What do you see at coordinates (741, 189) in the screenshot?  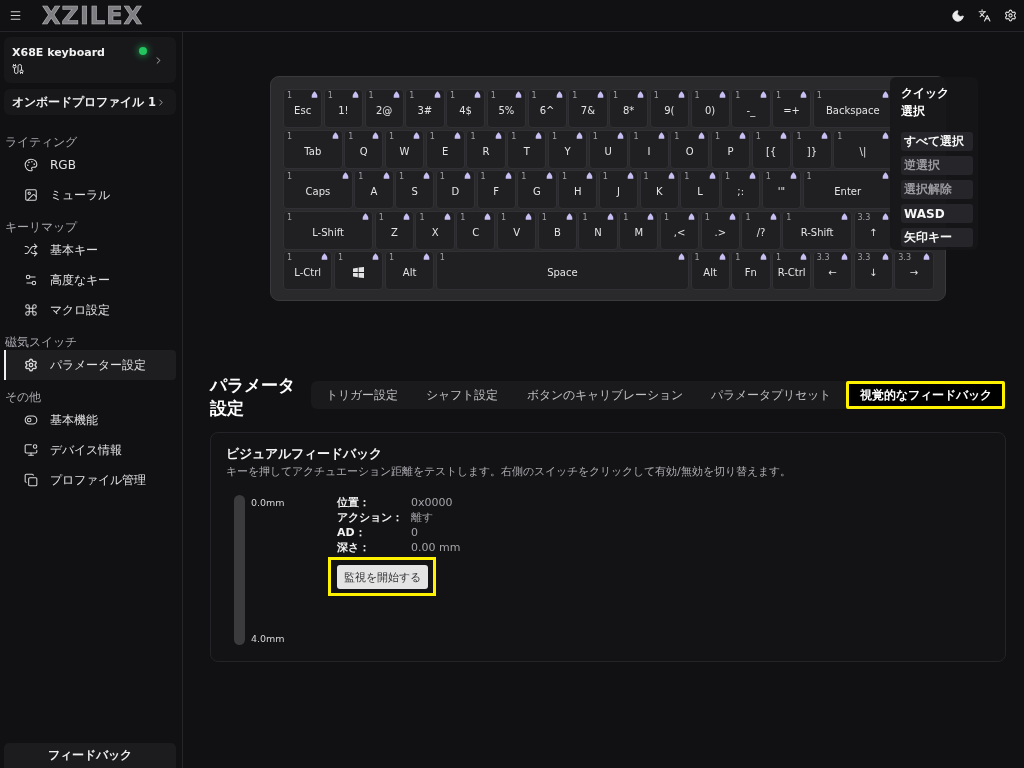 I see `keyboard-key: 1 ;:` at bounding box center [741, 189].